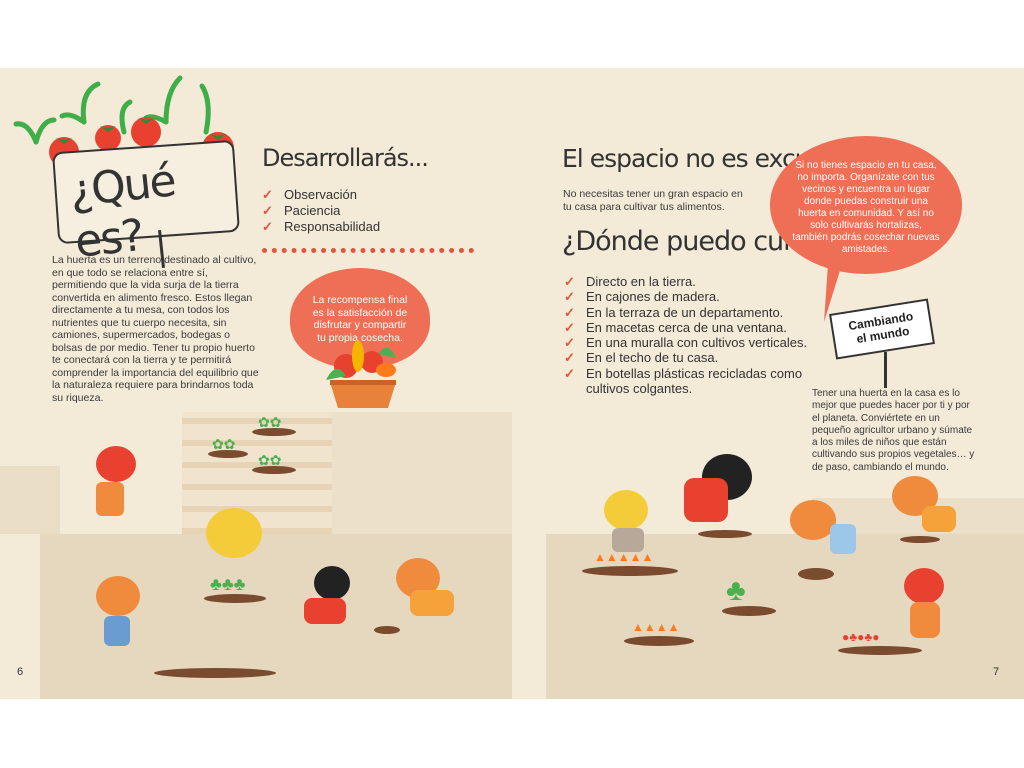  Describe the element at coordinates (309, 194) in the screenshot. I see `list-item: ✓ Observación` at that location.